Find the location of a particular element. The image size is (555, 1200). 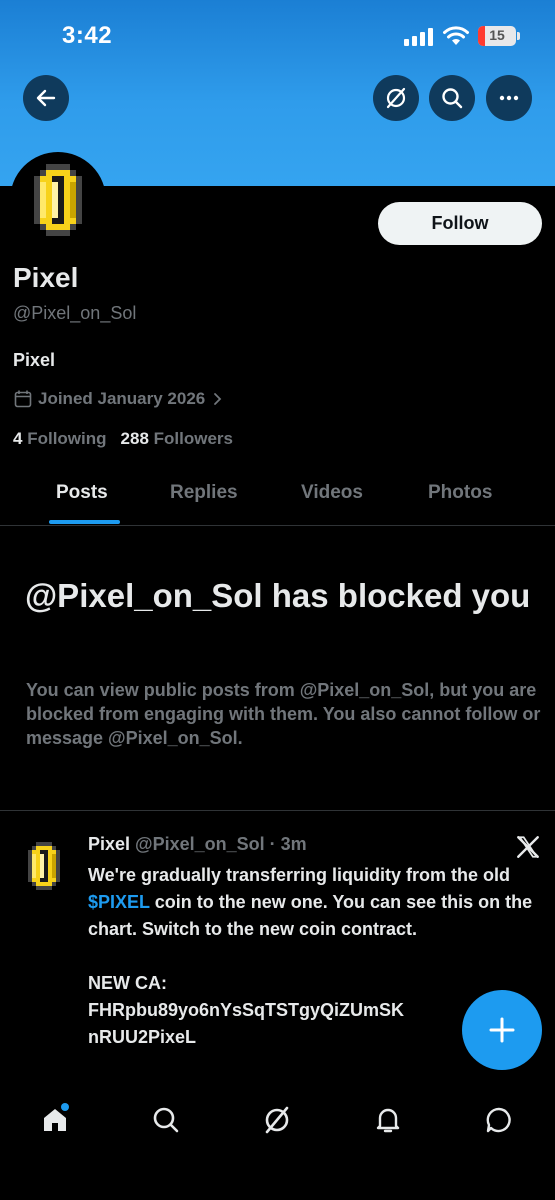

blocked-title: @Pixel_on_Sol has blocked you is located at coordinates (278, 595).